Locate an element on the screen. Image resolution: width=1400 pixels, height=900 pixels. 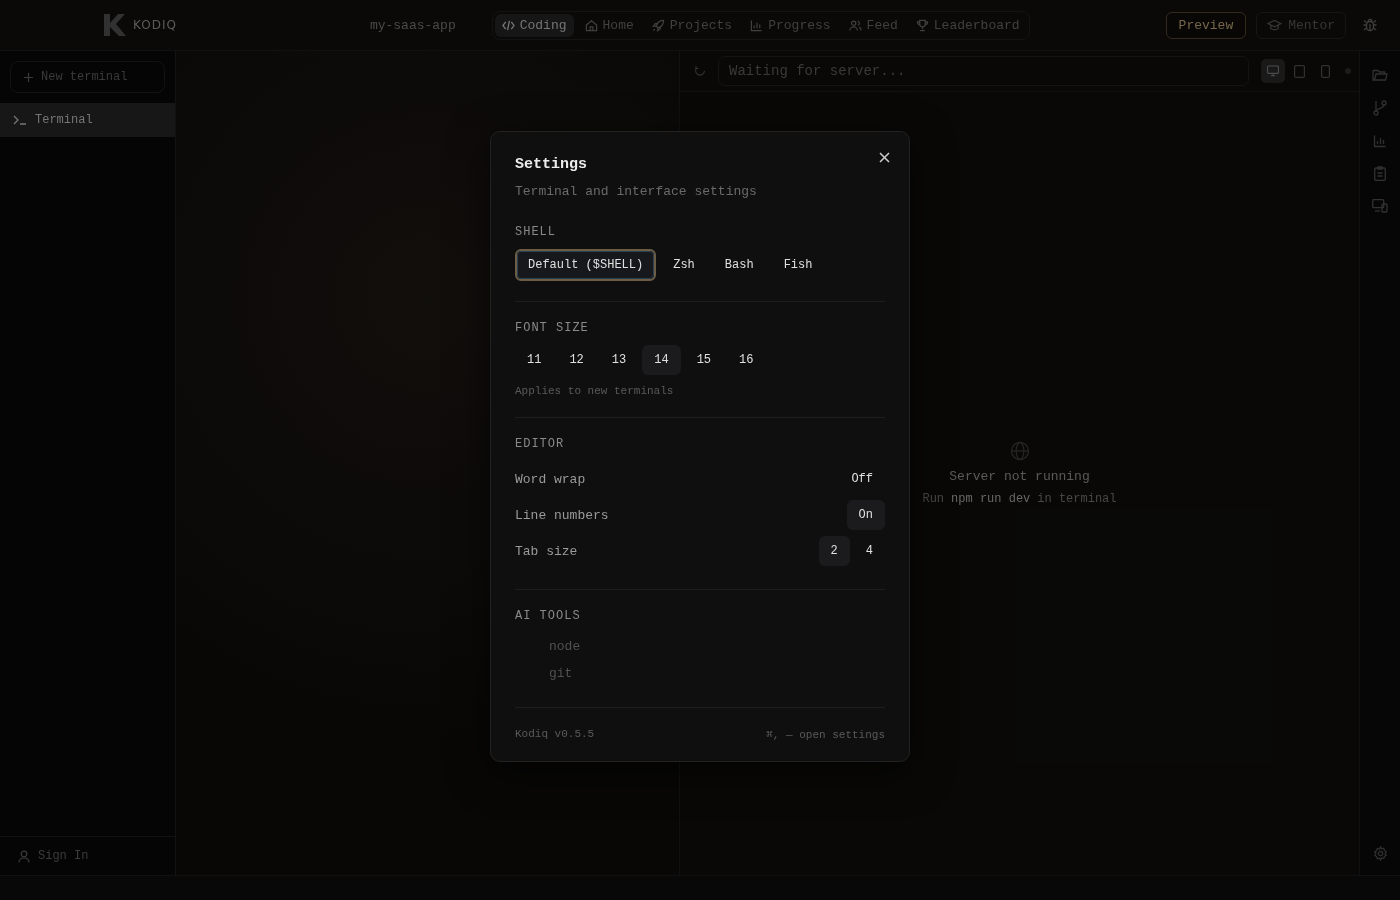
font-size-option: 14 is located at coordinates (661, 360).